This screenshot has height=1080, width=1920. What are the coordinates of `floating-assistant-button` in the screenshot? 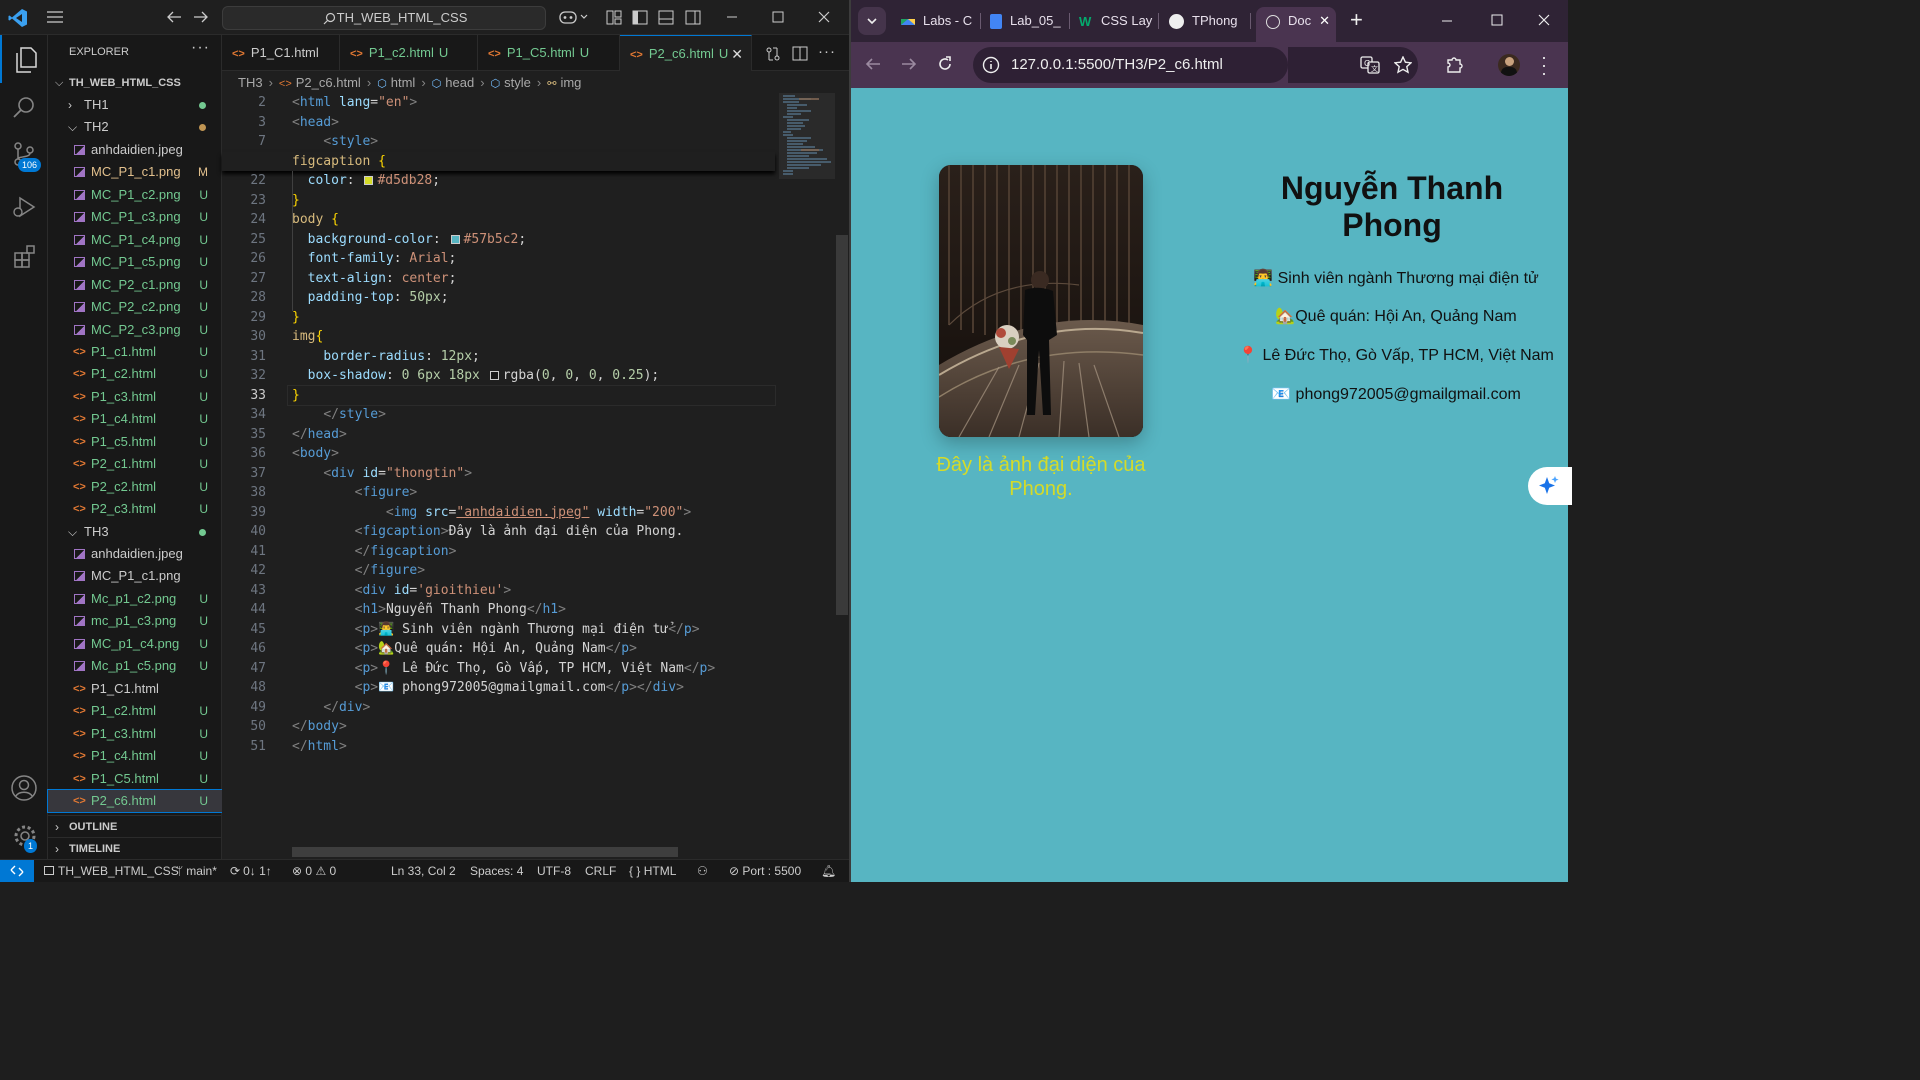 It's located at (1550, 486).